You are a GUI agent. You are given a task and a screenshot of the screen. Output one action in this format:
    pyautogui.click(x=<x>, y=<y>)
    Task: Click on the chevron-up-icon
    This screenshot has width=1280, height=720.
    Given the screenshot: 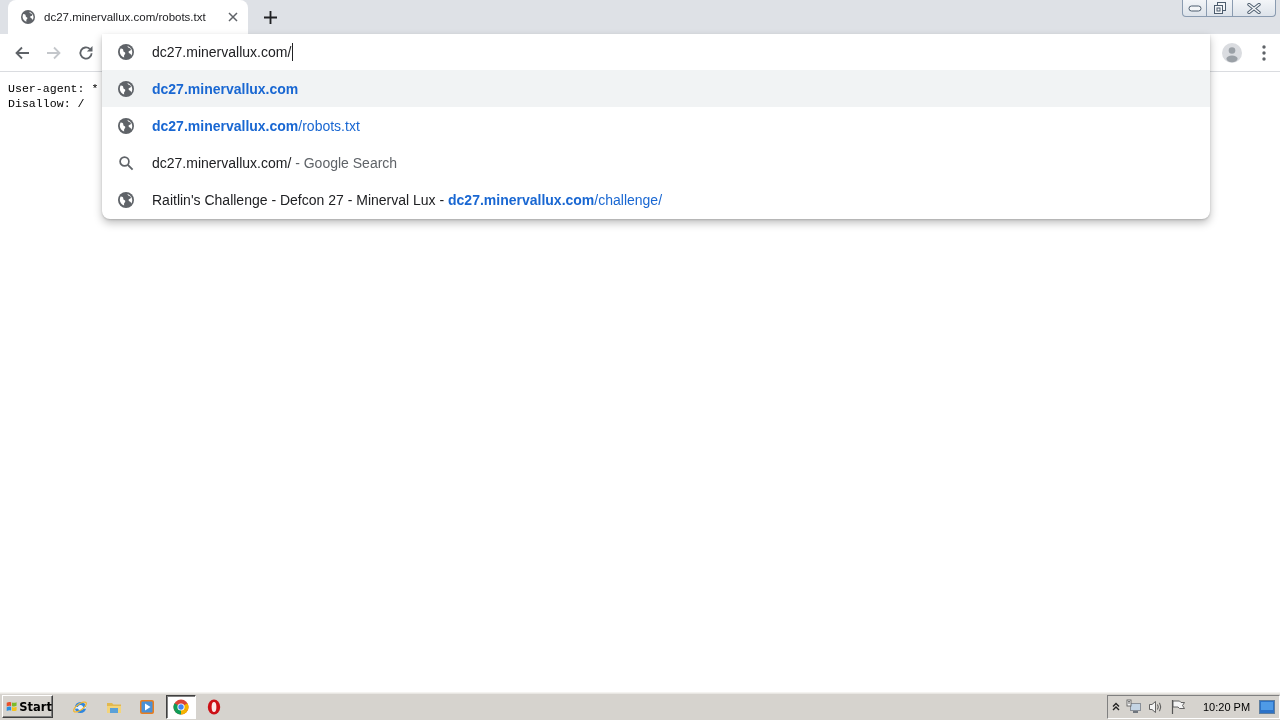 What is the action you would take?
    pyautogui.click(x=1116, y=706)
    